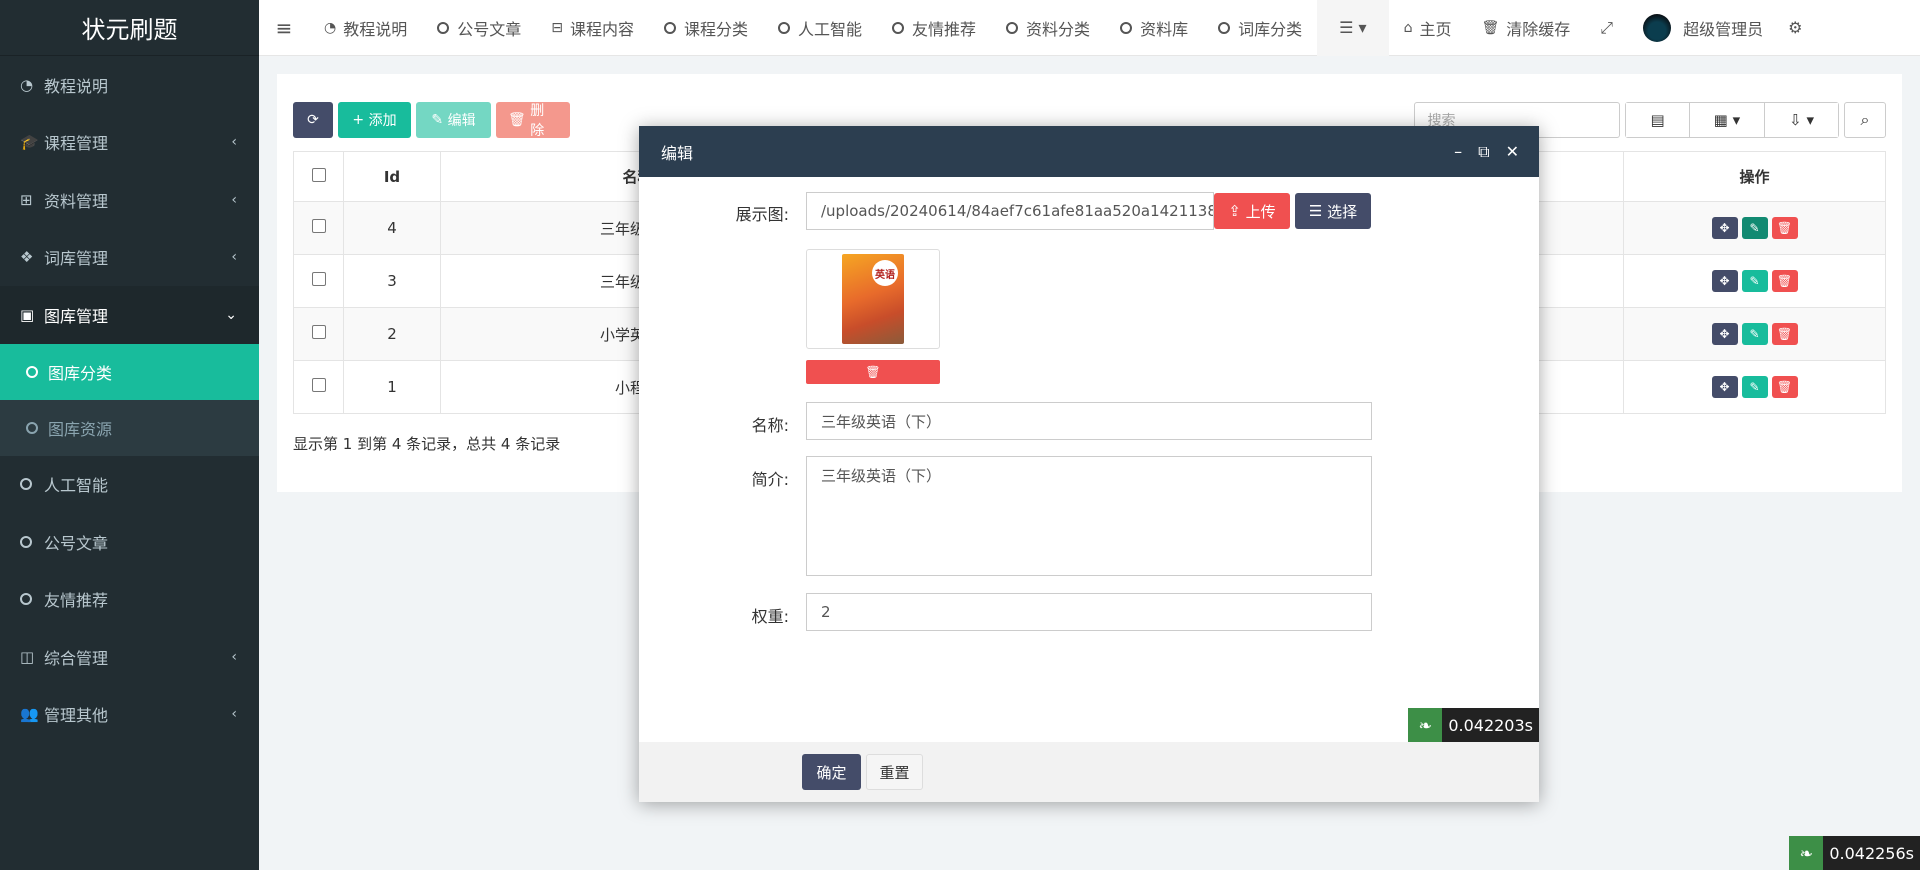  Describe the element at coordinates (1865, 120) in the screenshot. I see `advanced-search-button: ⌕` at that location.